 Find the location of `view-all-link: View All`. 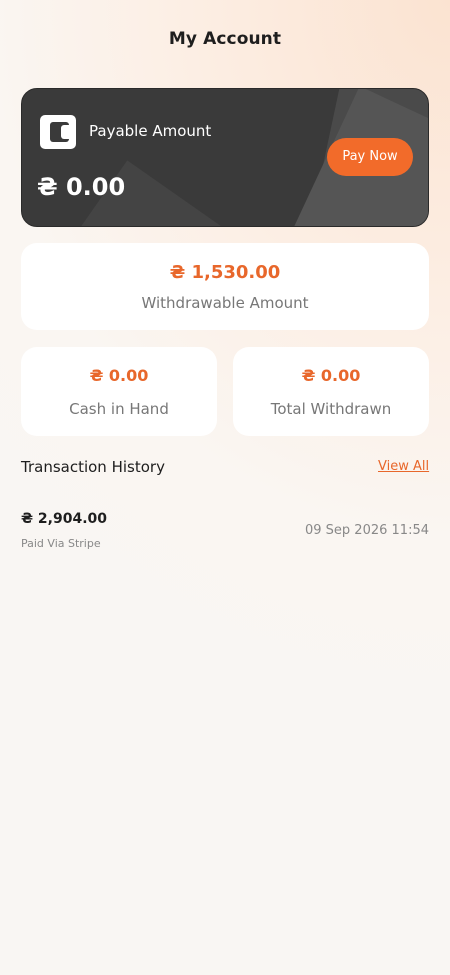

view-all-link: View All is located at coordinates (403, 466).